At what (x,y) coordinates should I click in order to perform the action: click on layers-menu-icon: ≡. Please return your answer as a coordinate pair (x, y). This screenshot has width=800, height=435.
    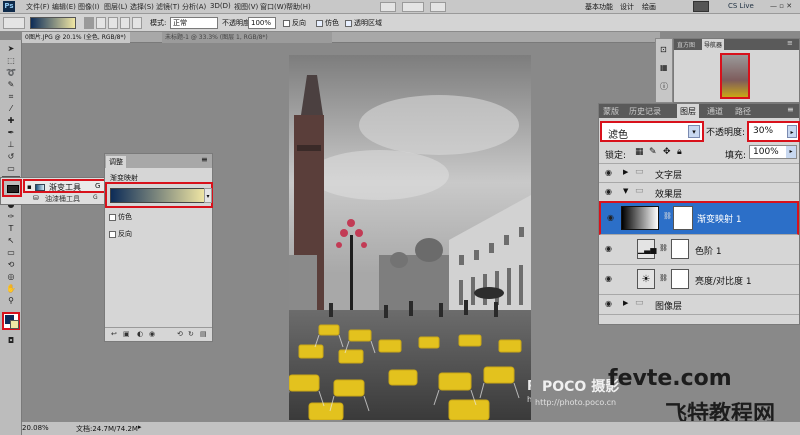
    Looking at the image, I should click on (790, 109).